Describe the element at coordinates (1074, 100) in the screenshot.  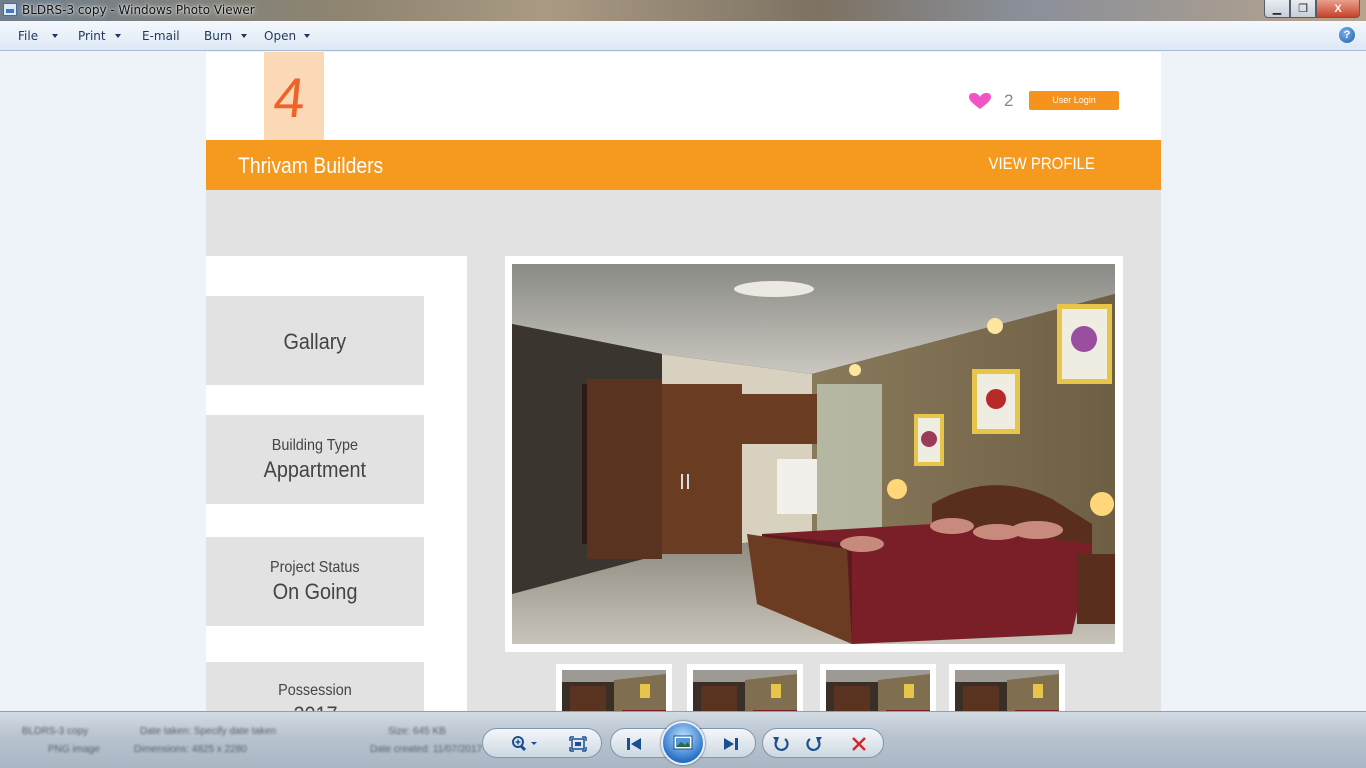
I see `user-login-button: User Login` at that location.